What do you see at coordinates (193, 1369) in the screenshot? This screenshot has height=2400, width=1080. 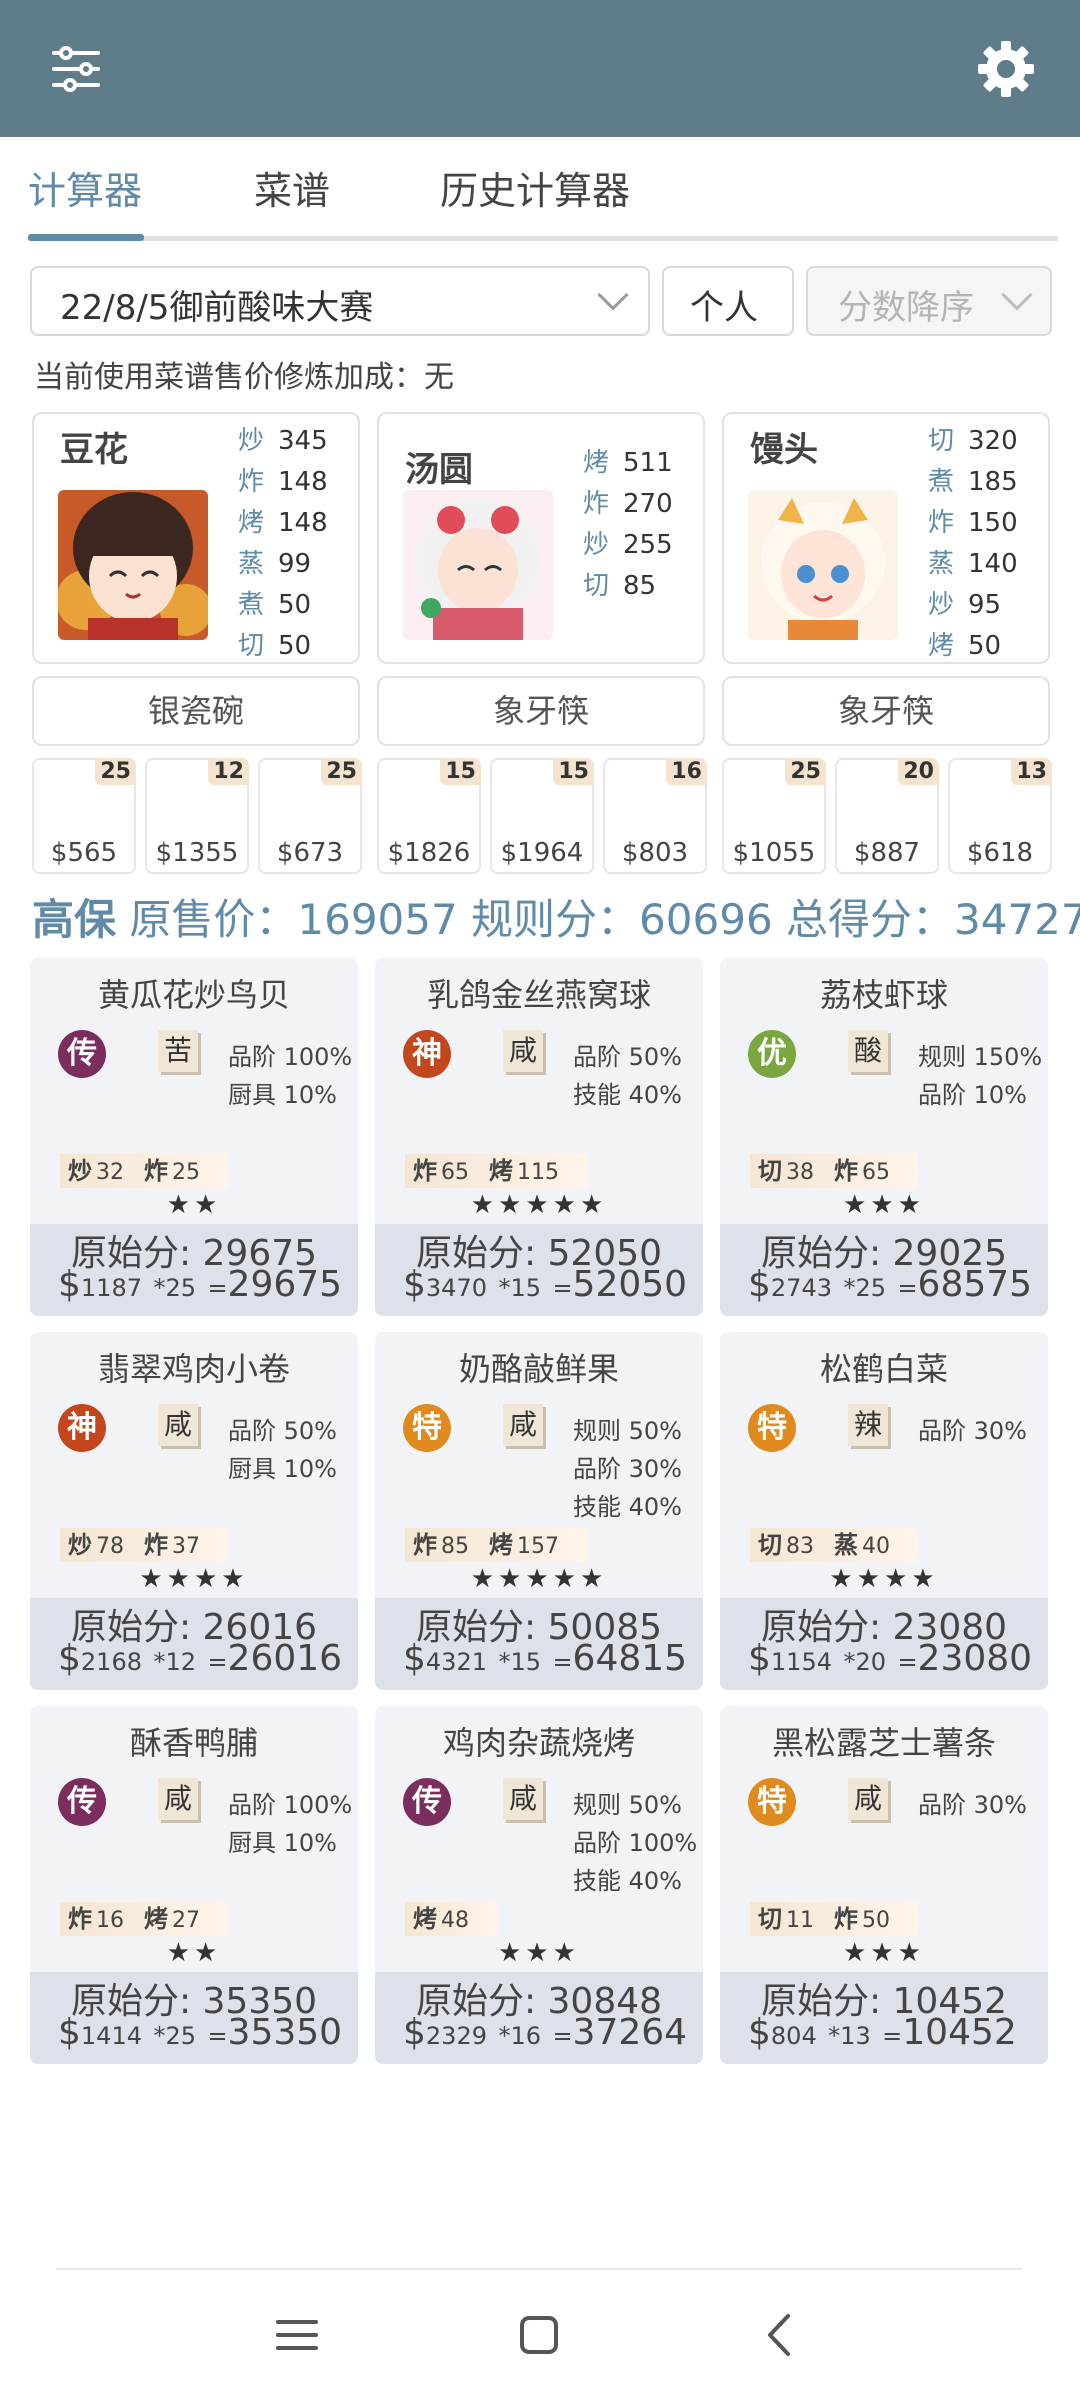 I see `dish-name: 翡翠鸡肉小卷` at bounding box center [193, 1369].